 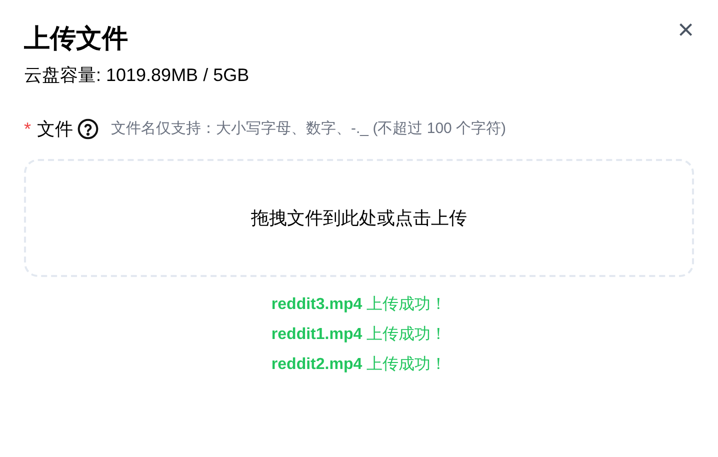 What do you see at coordinates (686, 30) in the screenshot?
I see `close-button: ×` at bounding box center [686, 30].